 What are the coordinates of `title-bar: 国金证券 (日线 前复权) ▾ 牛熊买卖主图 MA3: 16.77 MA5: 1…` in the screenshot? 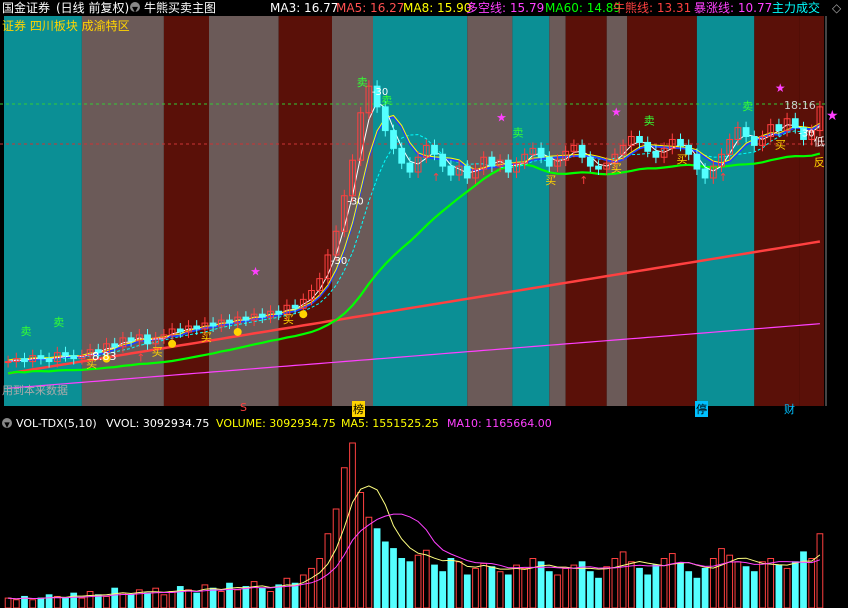 It's located at (424, 8).